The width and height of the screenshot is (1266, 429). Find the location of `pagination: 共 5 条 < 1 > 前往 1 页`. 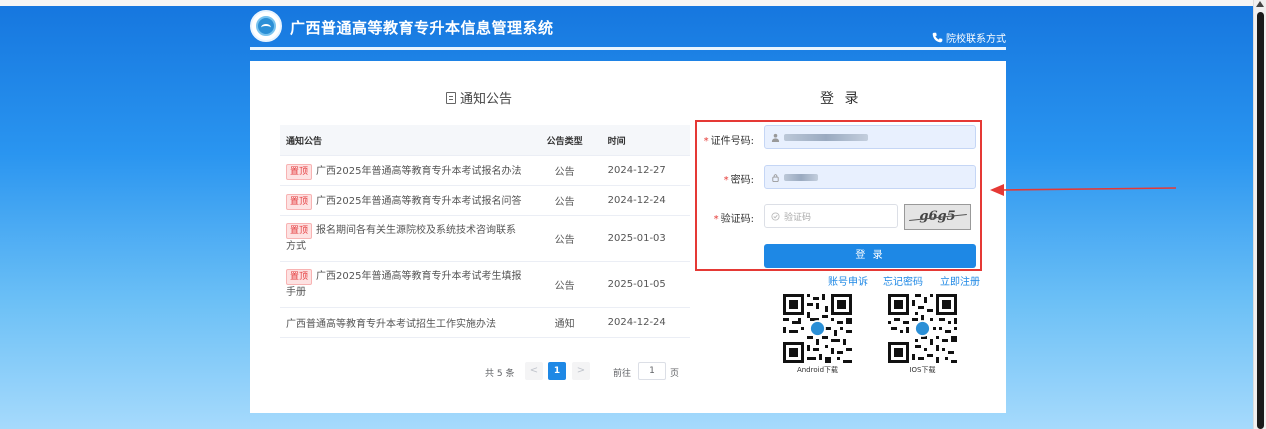

pagination: 共 5 条 < 1 > 前往 1 页 is located at coordinates (485, 372).